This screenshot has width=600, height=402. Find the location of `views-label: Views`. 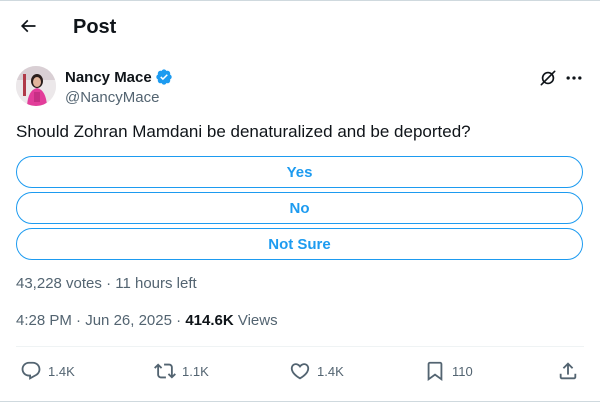

views-label: Views is located at coordinates (257, 320).